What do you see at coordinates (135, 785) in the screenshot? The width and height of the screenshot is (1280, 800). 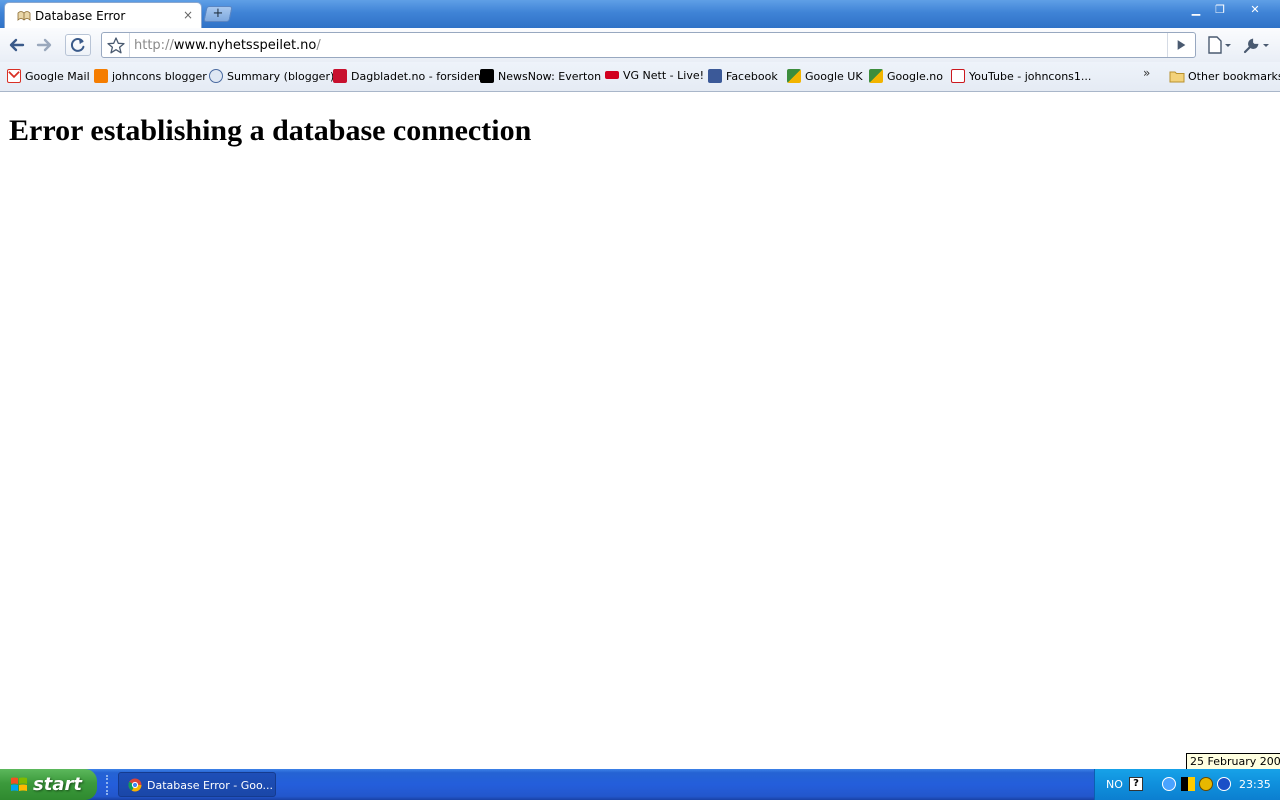 I see `chrome-icon` at bounding box center [135, 785].